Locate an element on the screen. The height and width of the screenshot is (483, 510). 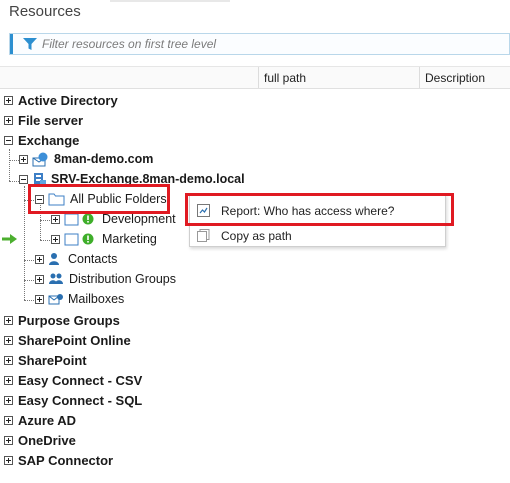
tree-node-active-directory: Active Directory is located at coordinates (61, 100).